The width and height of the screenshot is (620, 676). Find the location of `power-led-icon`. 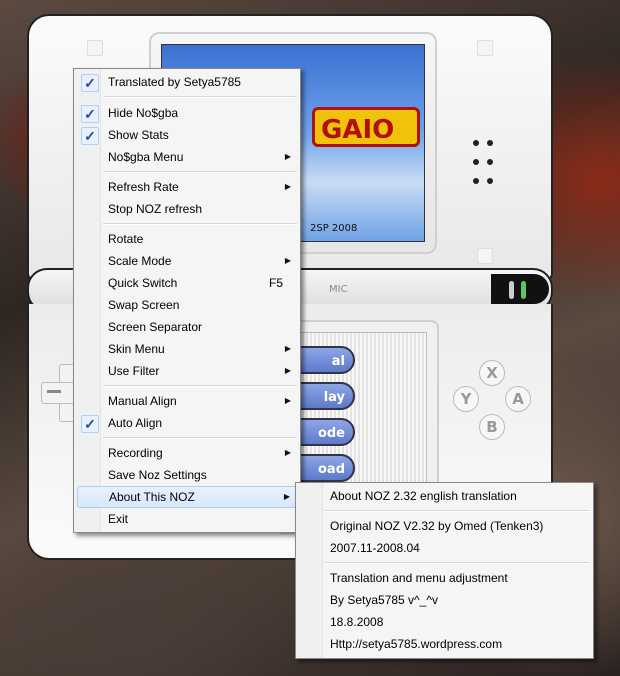

power-led-icon is located at coordinates (520, 289).